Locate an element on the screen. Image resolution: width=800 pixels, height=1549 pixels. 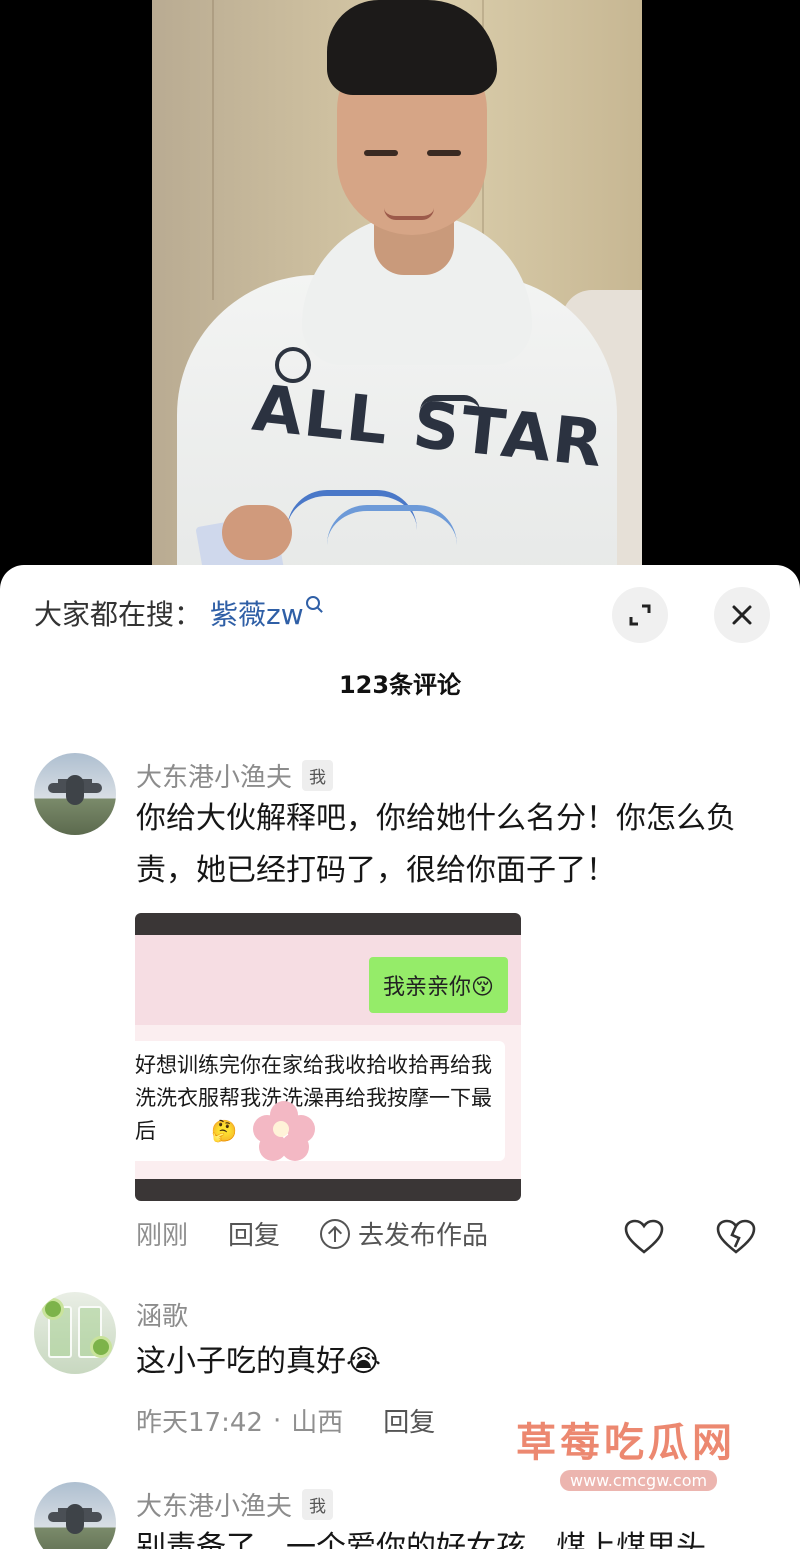
wall-panel-line is located at coordinates (213, 150).